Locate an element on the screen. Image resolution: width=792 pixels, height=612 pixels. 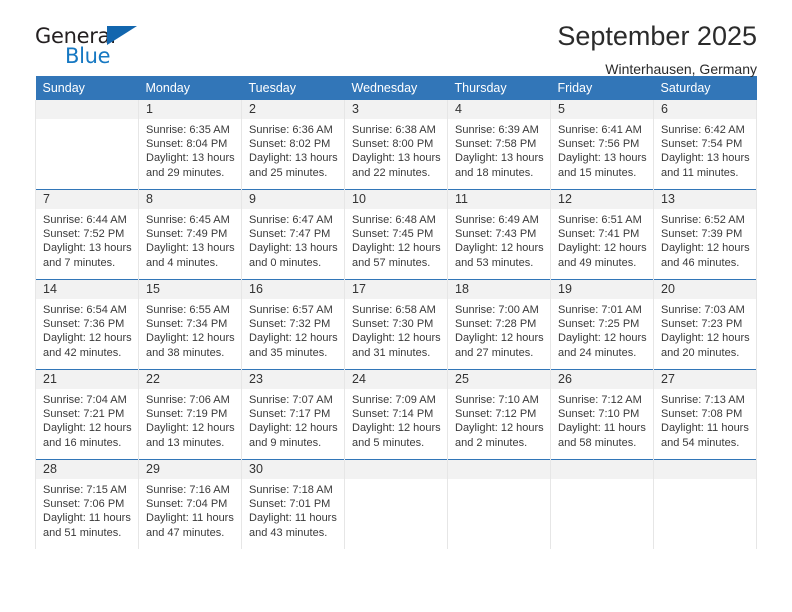
detail-sunset: Sunset: 7:01 PM is located at coordinates (290, 504).